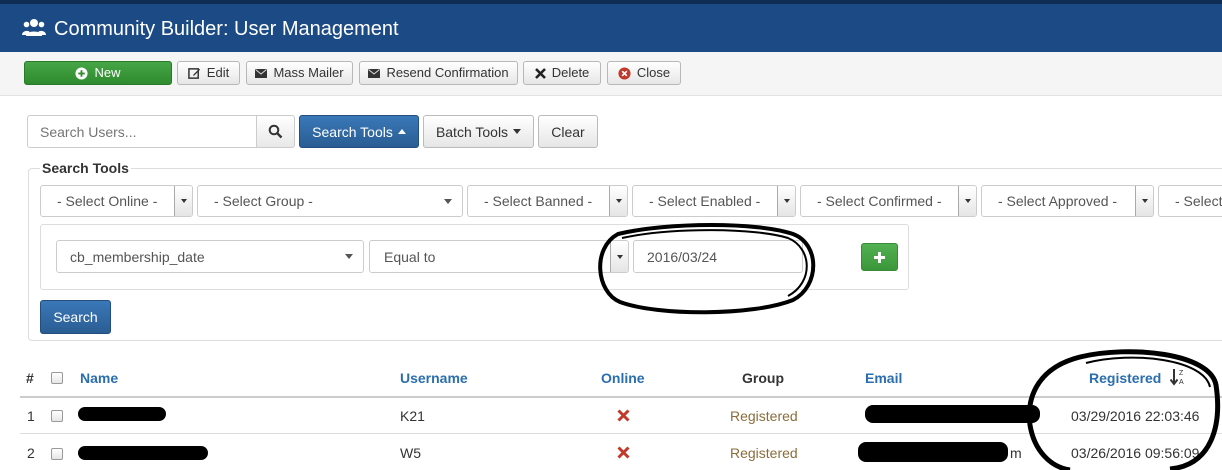 The height and width of the screenshot is (470, 1222). Describe the element at coordinates (142, 131) in the screenshot. I see `search-input` at that location.